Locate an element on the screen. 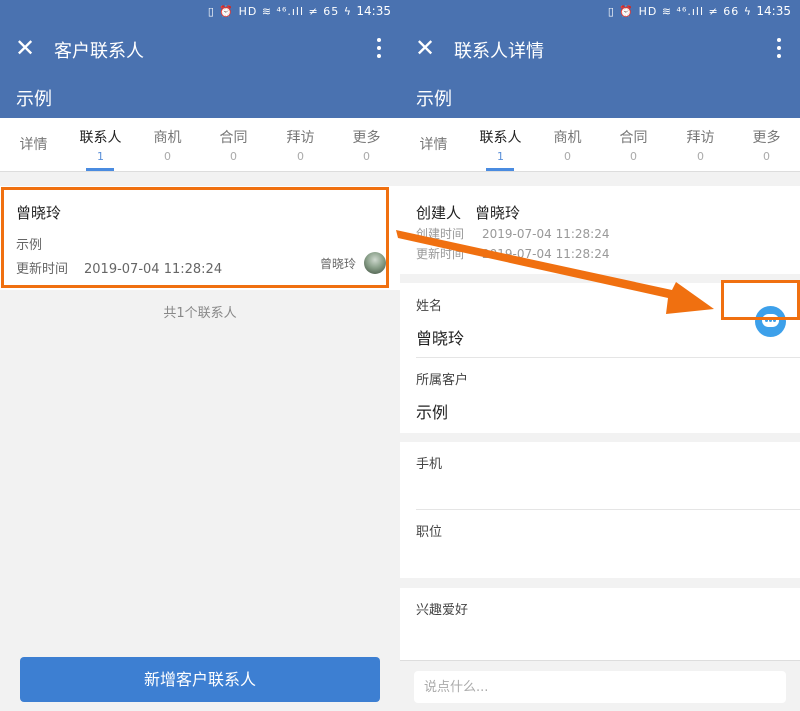 The image size is (800, 711). arrow-shape is located at coordinates (555, 272).